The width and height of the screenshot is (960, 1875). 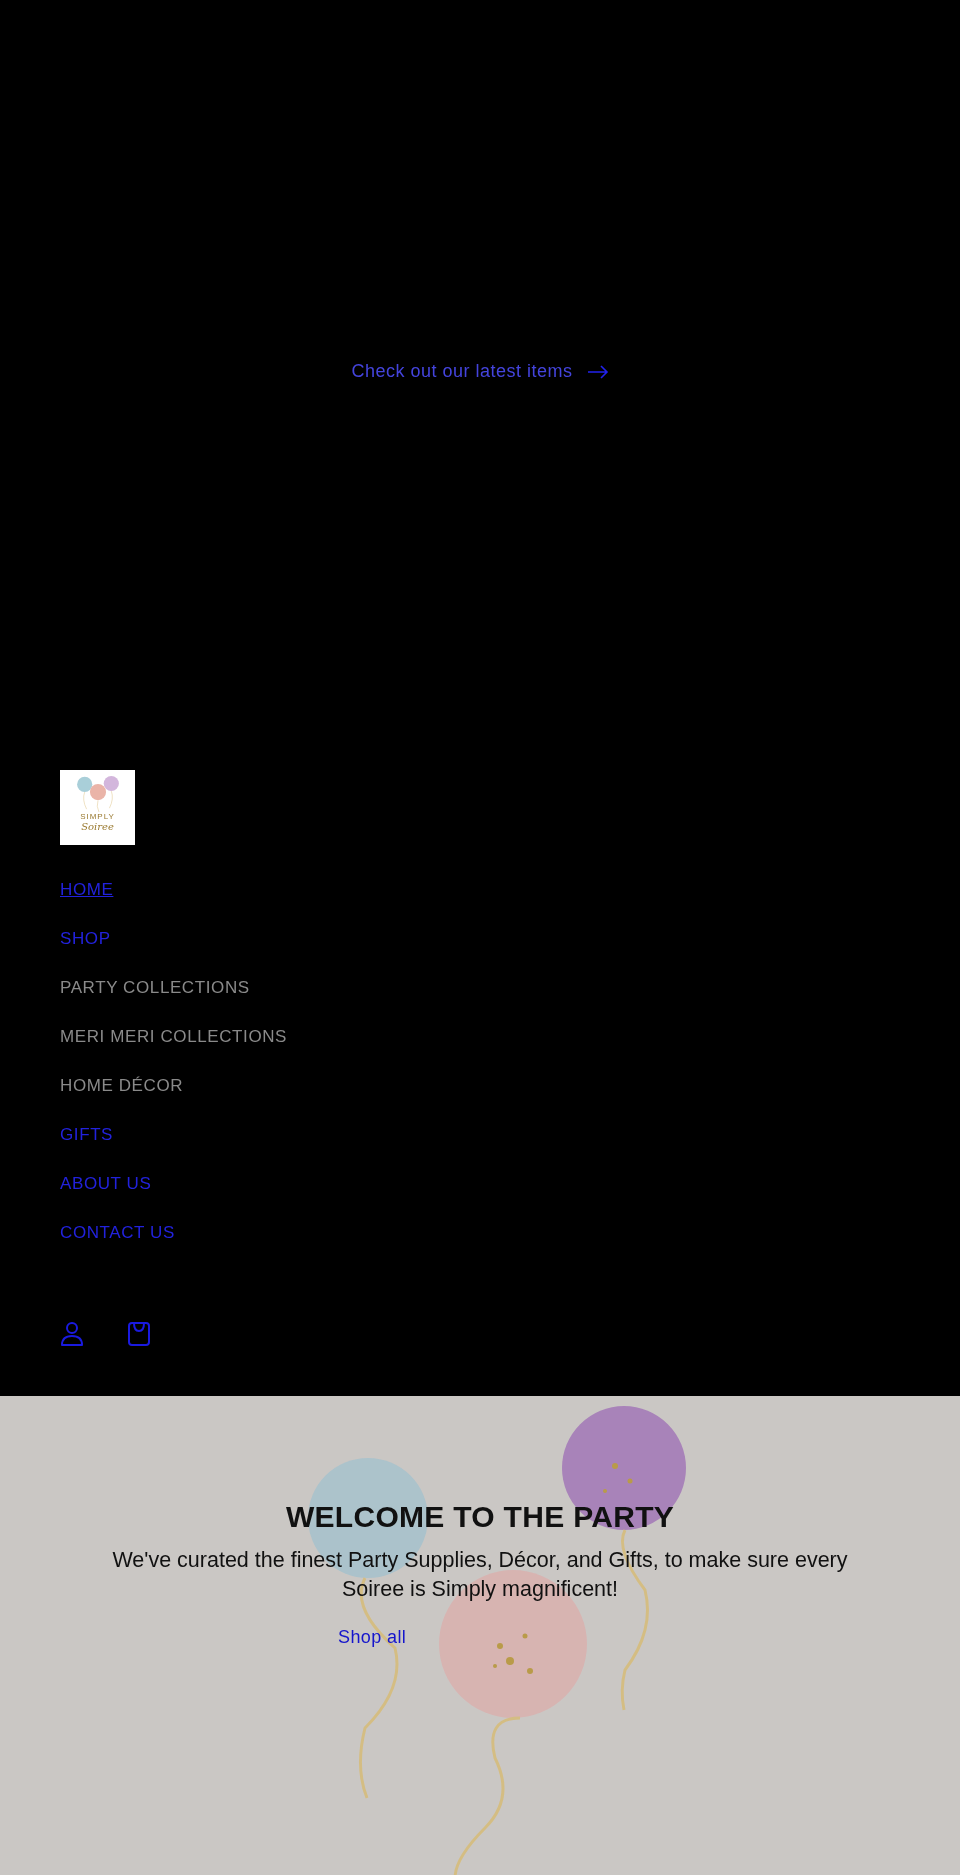 What do you see at coordinates (480, 371) in the screenshot?
I see `latest-items-link: Check out our latest items` at bounding box center [480, 371].